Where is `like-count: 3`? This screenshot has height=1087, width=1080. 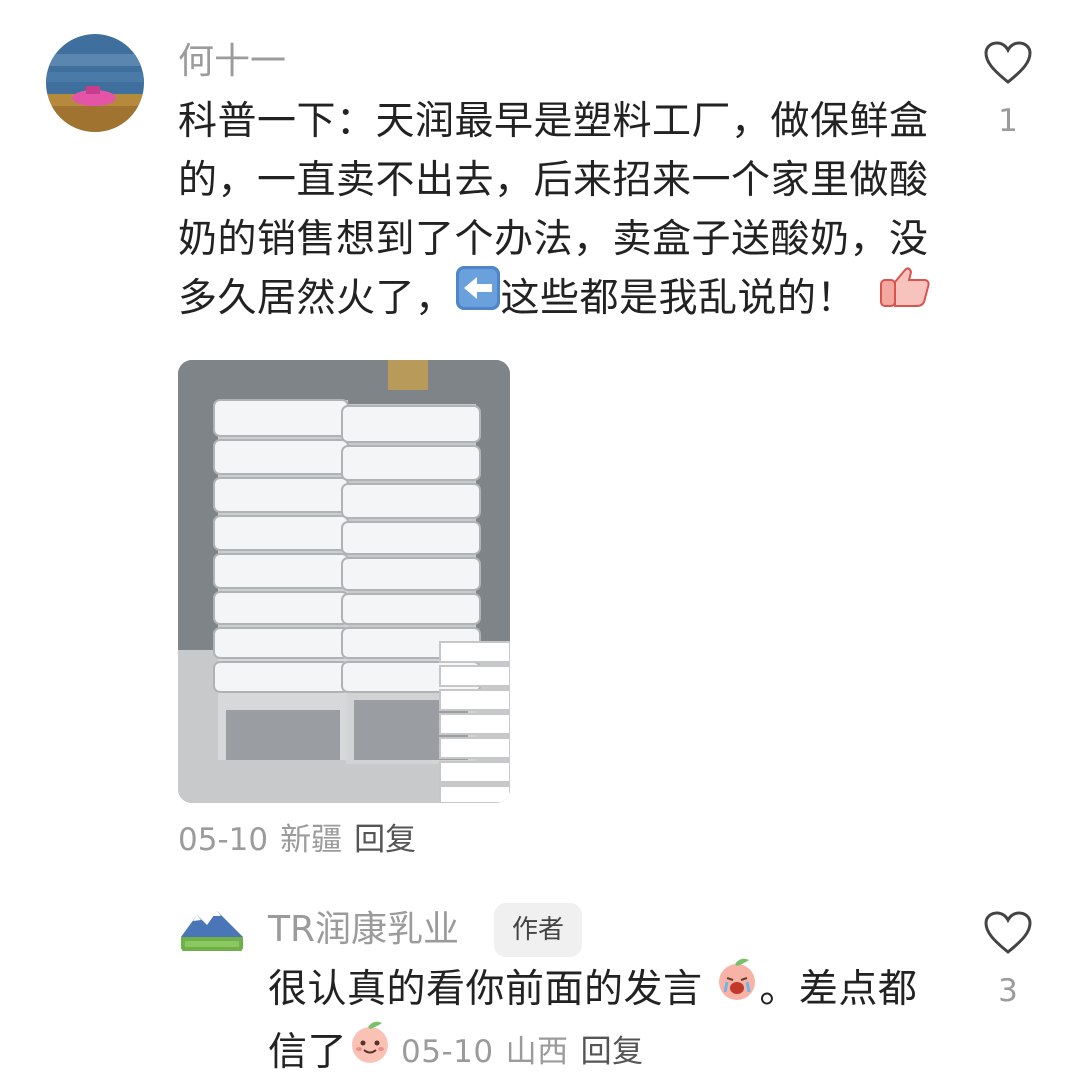 like-count: 3 is located at coordinates (1008, 991).